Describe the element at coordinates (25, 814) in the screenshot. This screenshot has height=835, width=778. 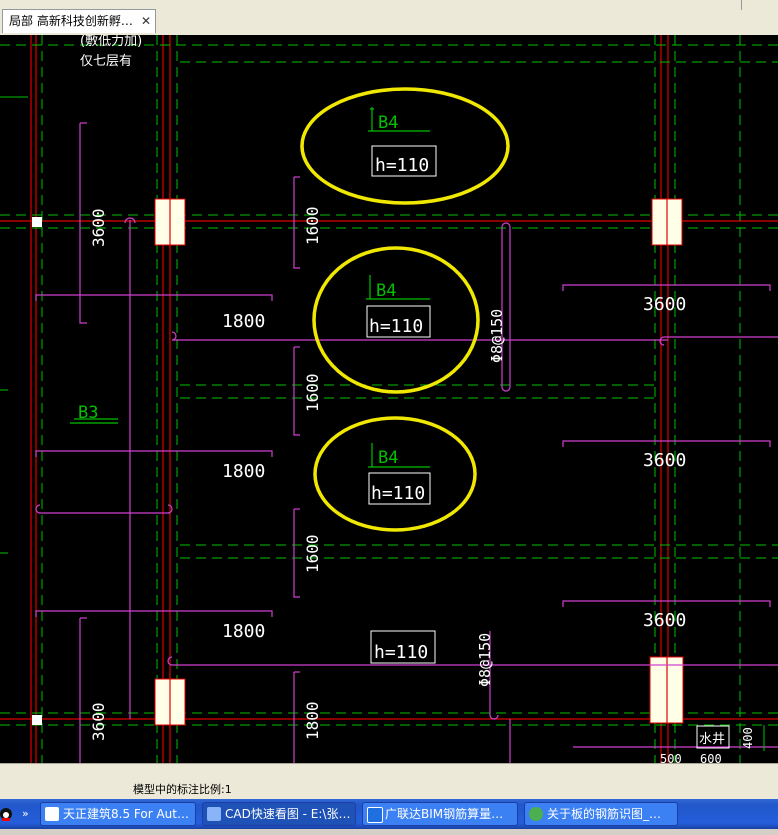
I see `chevron-right-icon: »` at that location.